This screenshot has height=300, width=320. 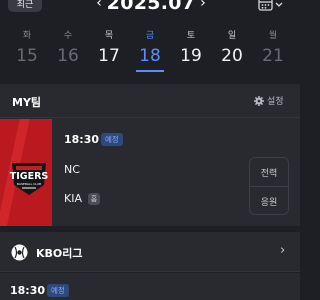 I want to click on home-team-row: KIA 홈, so click(x=82, y=198).